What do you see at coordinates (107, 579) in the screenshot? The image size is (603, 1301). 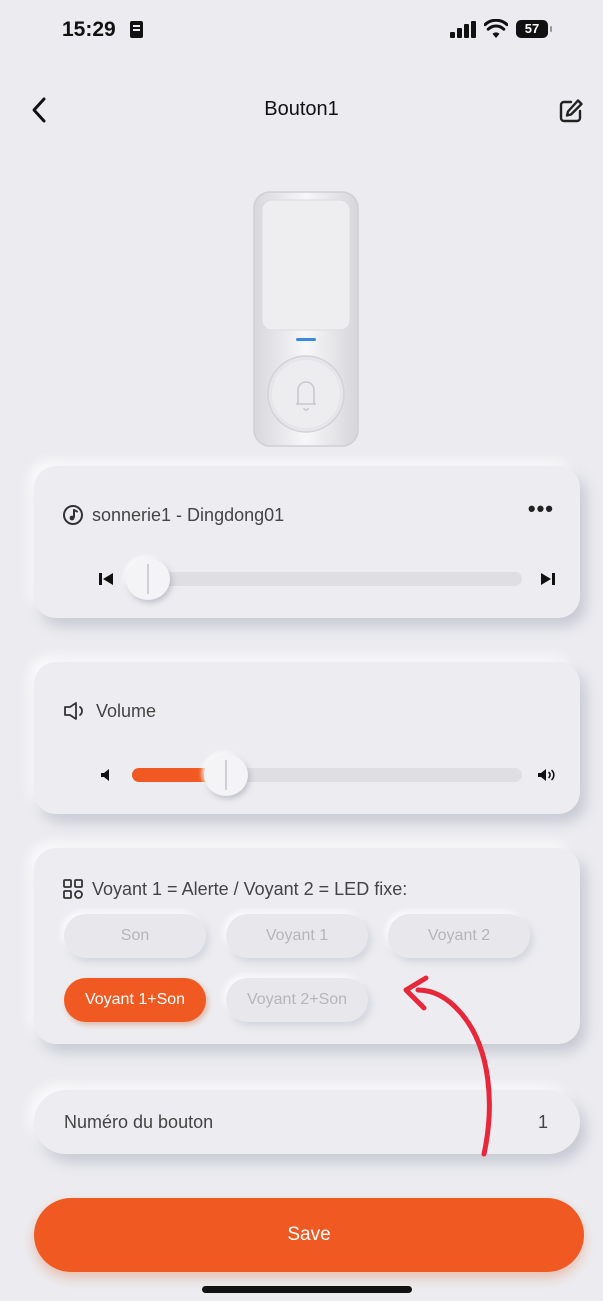 I see `skip-previous-icon` at bounding box center [107, 579].